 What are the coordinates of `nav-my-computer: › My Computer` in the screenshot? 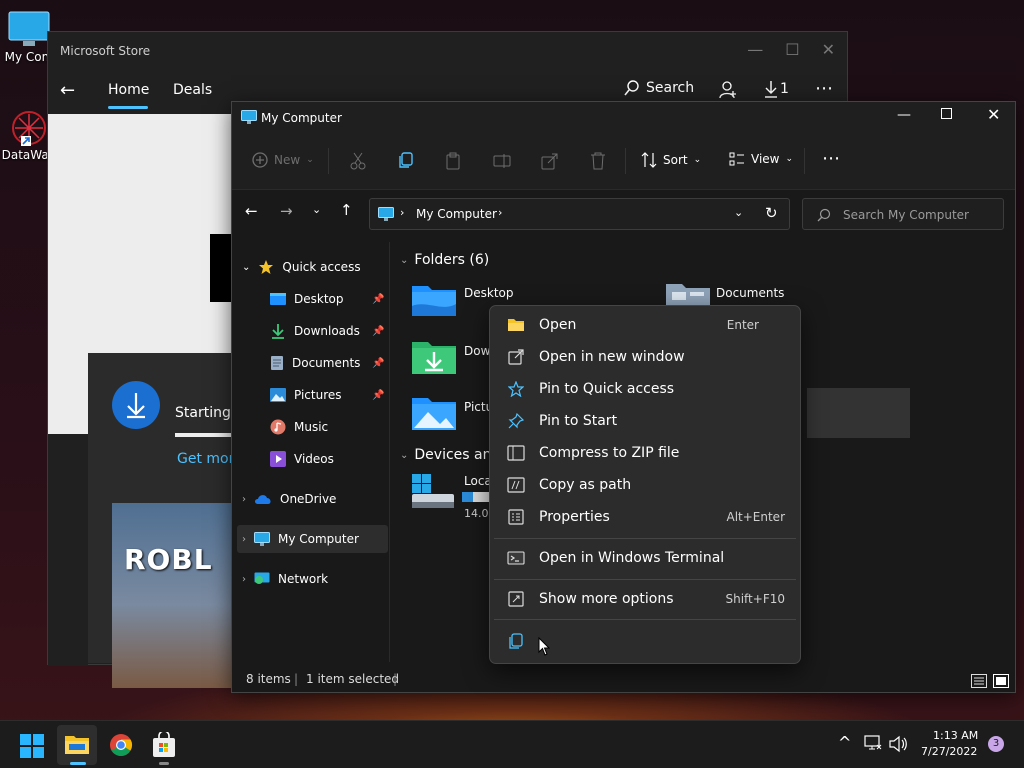 It's located at (300, 539).